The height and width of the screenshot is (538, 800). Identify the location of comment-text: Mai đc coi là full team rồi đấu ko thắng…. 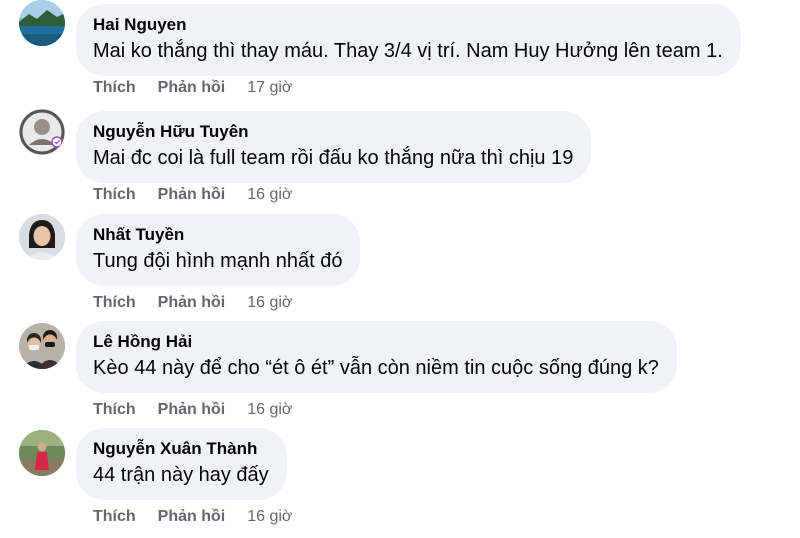
(333, 158).